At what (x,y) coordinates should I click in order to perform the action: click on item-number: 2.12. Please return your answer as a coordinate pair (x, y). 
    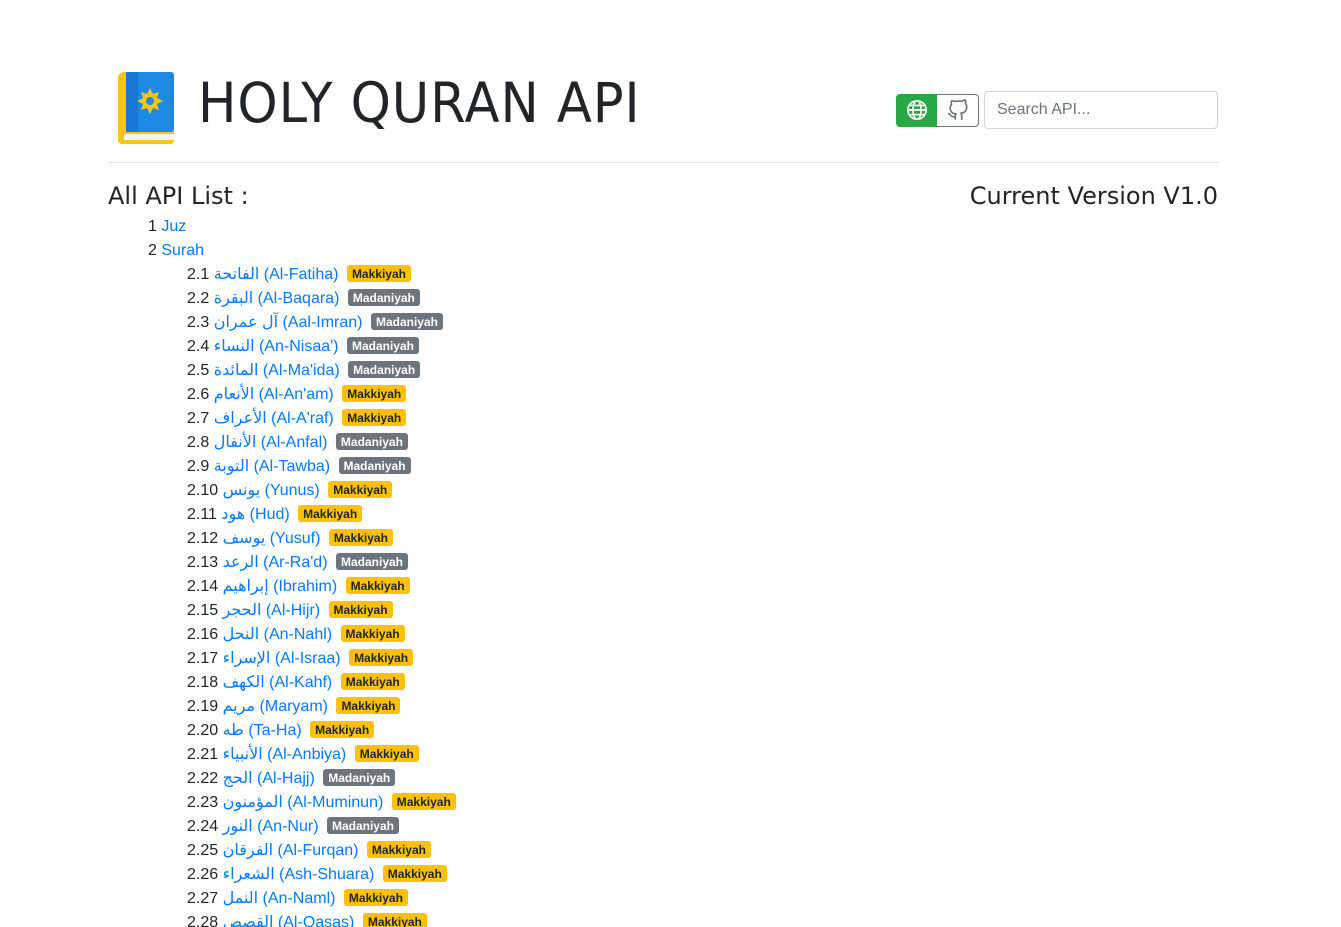
    Looking at the image, I should click on (203, 538).